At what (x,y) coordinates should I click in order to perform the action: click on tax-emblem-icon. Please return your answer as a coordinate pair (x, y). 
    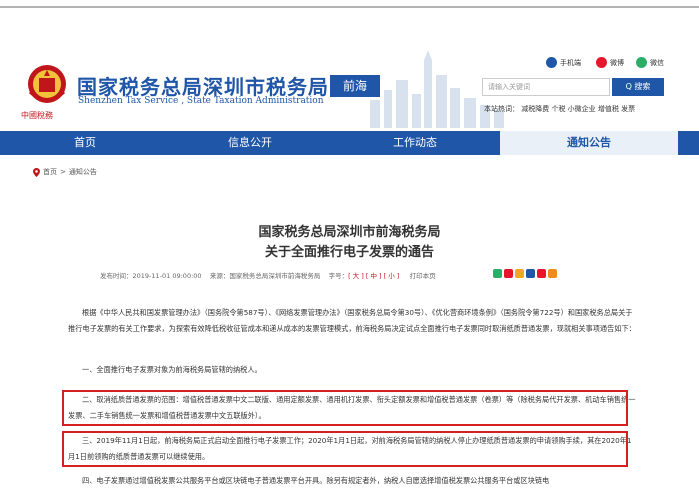
    Looking at the image, I should click on (47, 84).